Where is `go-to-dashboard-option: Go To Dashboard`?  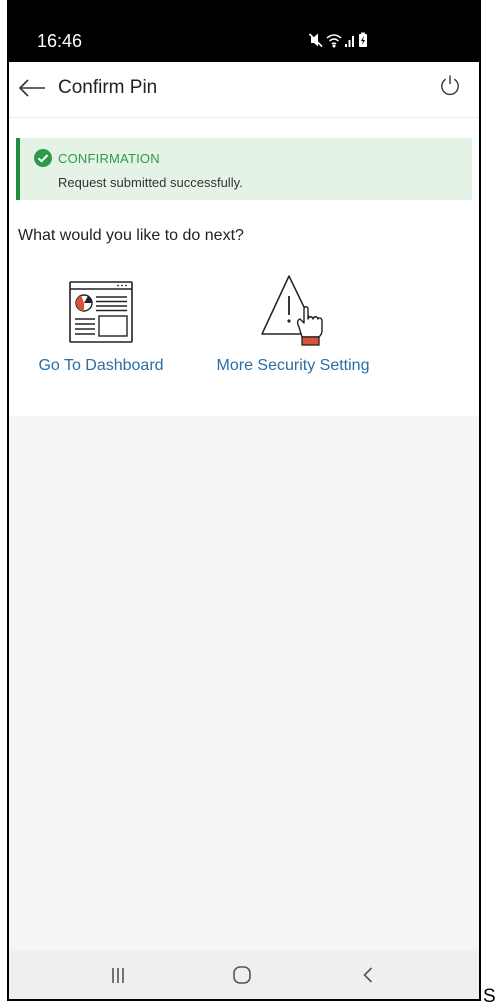 go-to-dashboard-option: Go To Dashboard is located at coordinates (101, 324).